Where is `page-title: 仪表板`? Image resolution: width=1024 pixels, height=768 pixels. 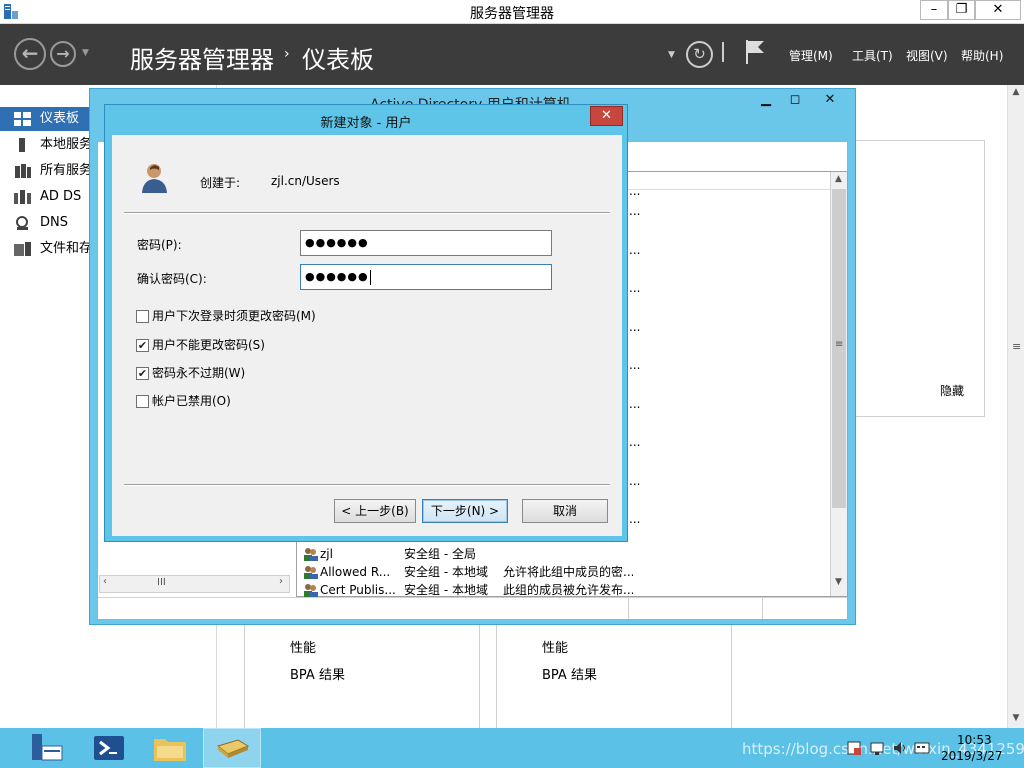
page-title: 仪表板 is located at coordinates (338, 60).